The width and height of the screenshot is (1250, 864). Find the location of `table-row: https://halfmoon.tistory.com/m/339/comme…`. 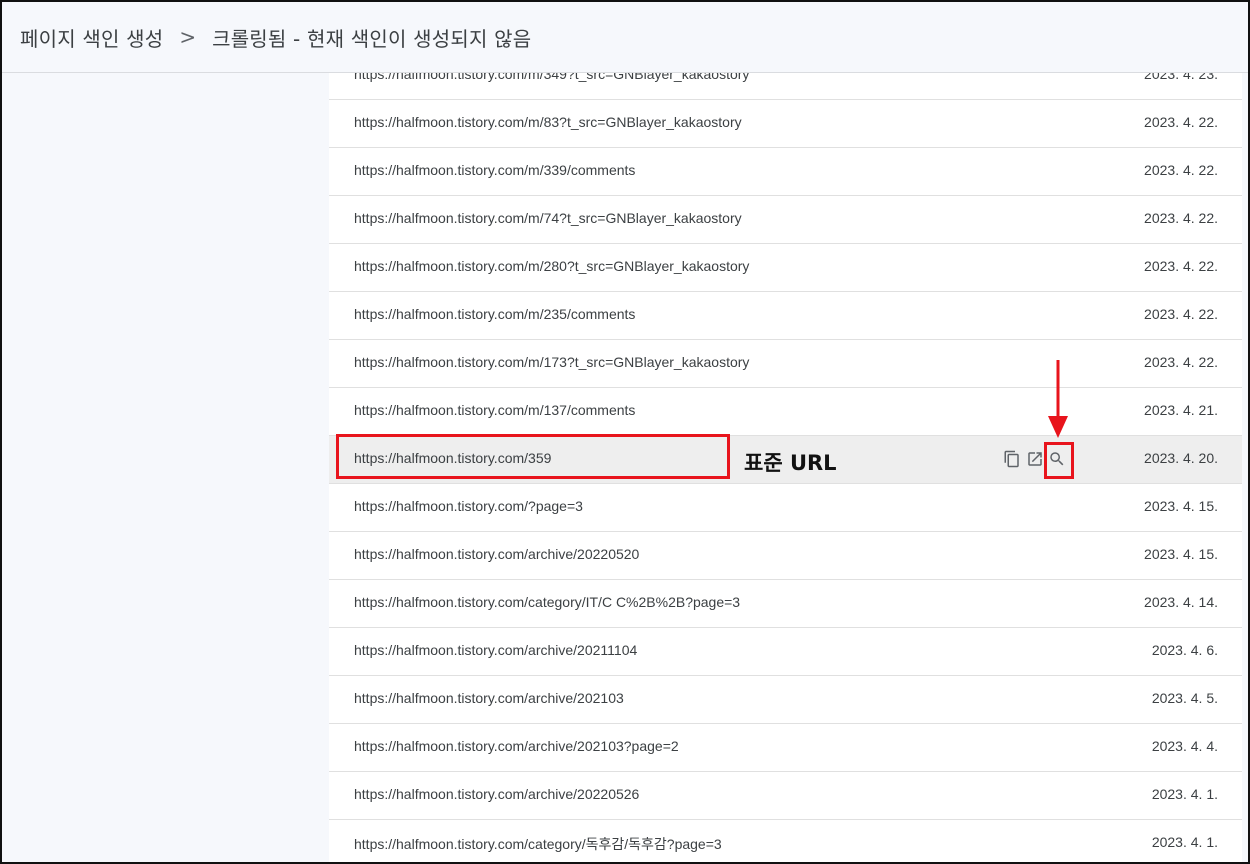

table-row: https://halfmoon.tistory.com/m/339/comme… is located at coordinates (785, 172).